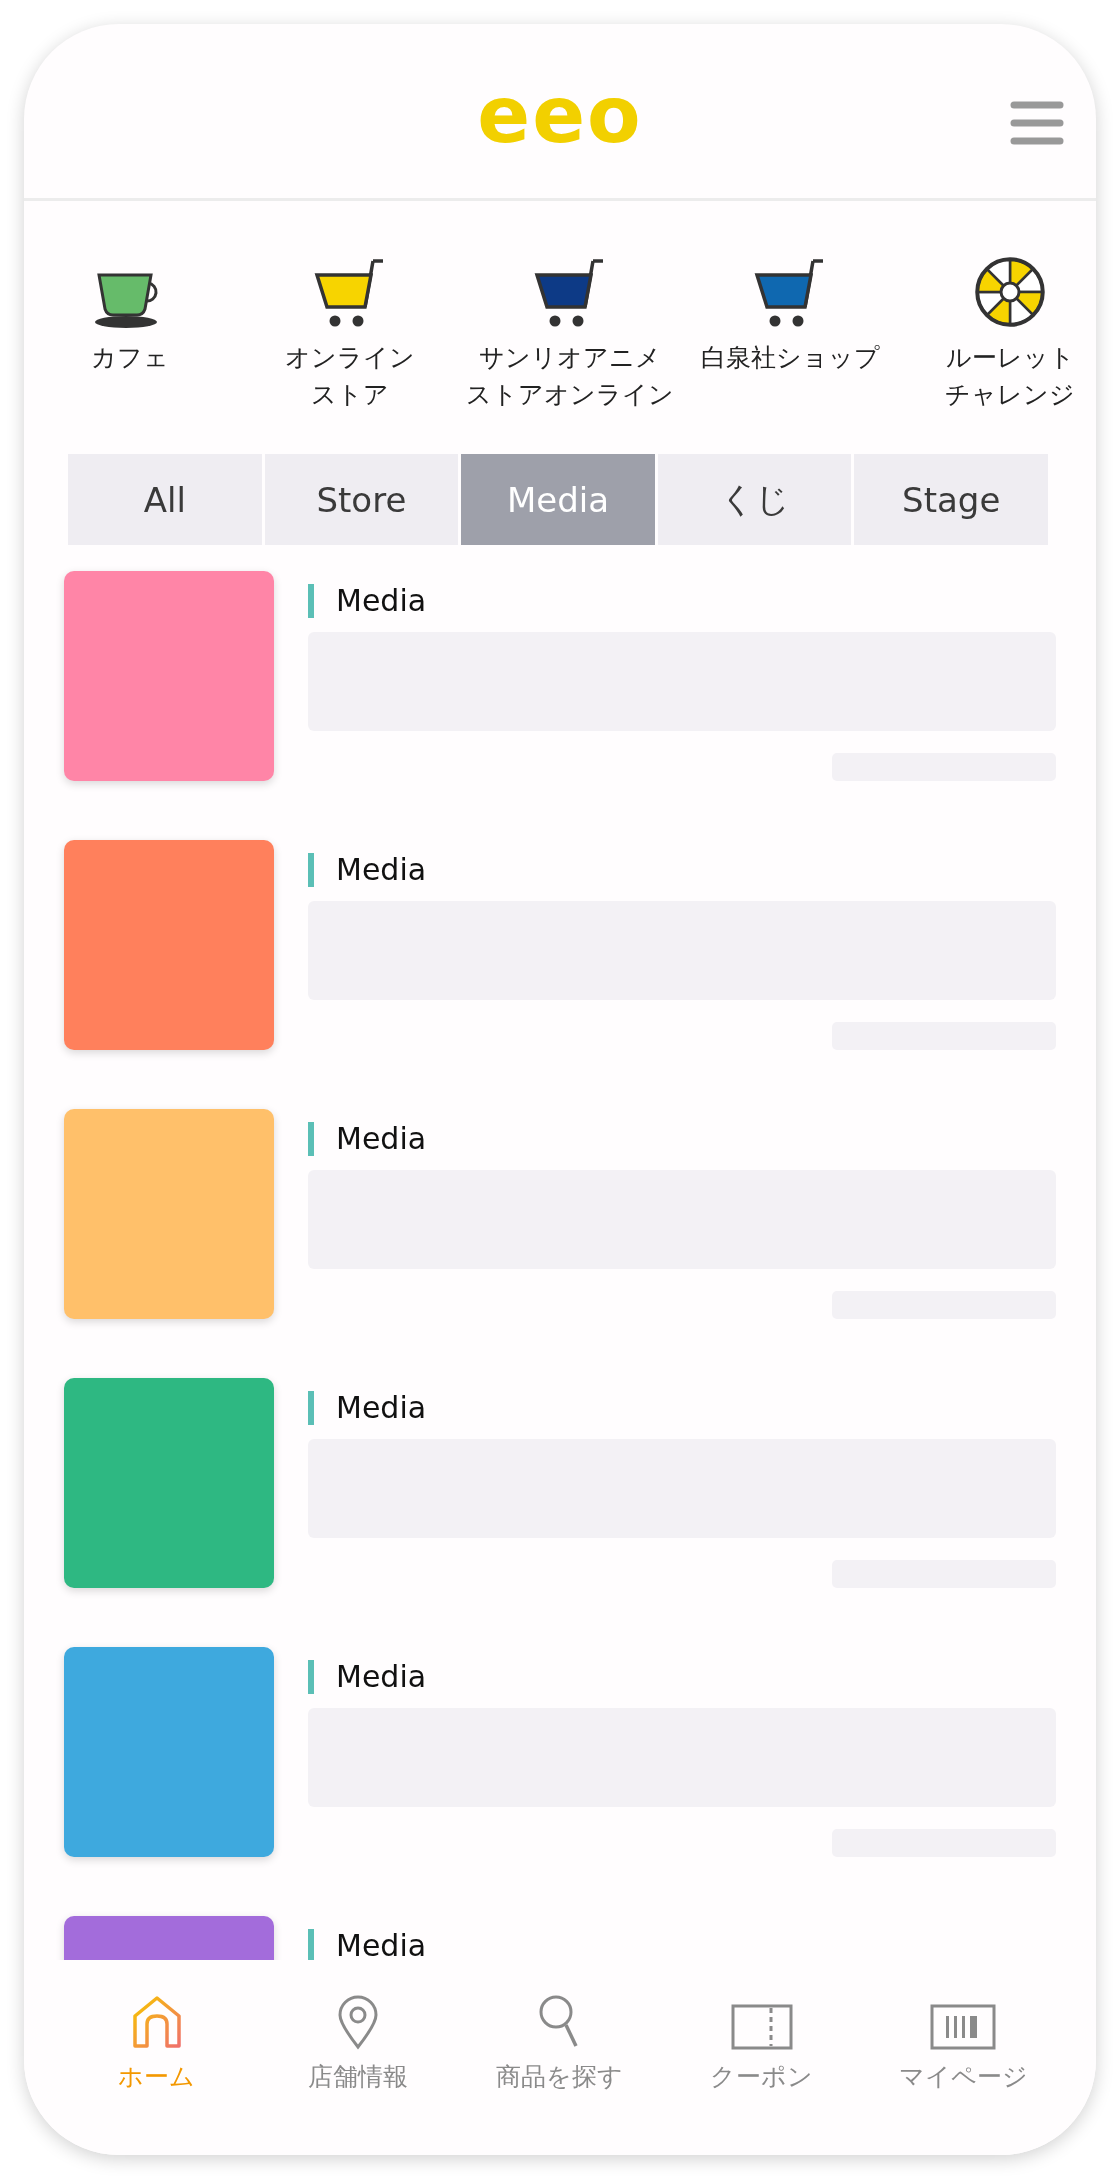 The width and height of the screenshot is (1120, 2180). I want to click on roulette-icon, so click(1010, 292).